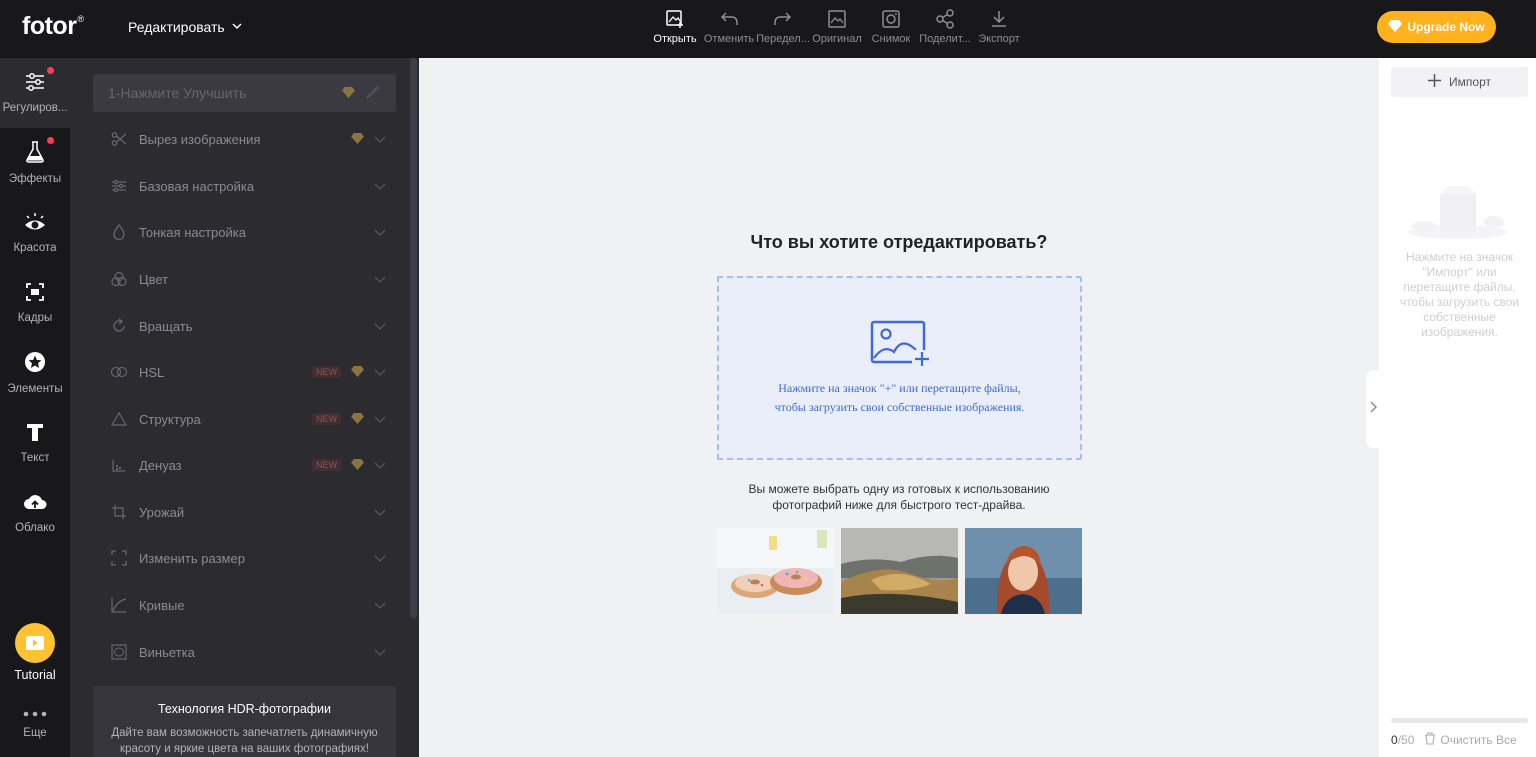 The height and width of the screenshot is (757, 1536). Describe the element at coordinates (775, 571) in the screenshot. I see `sample-photo-donuts` at that location.